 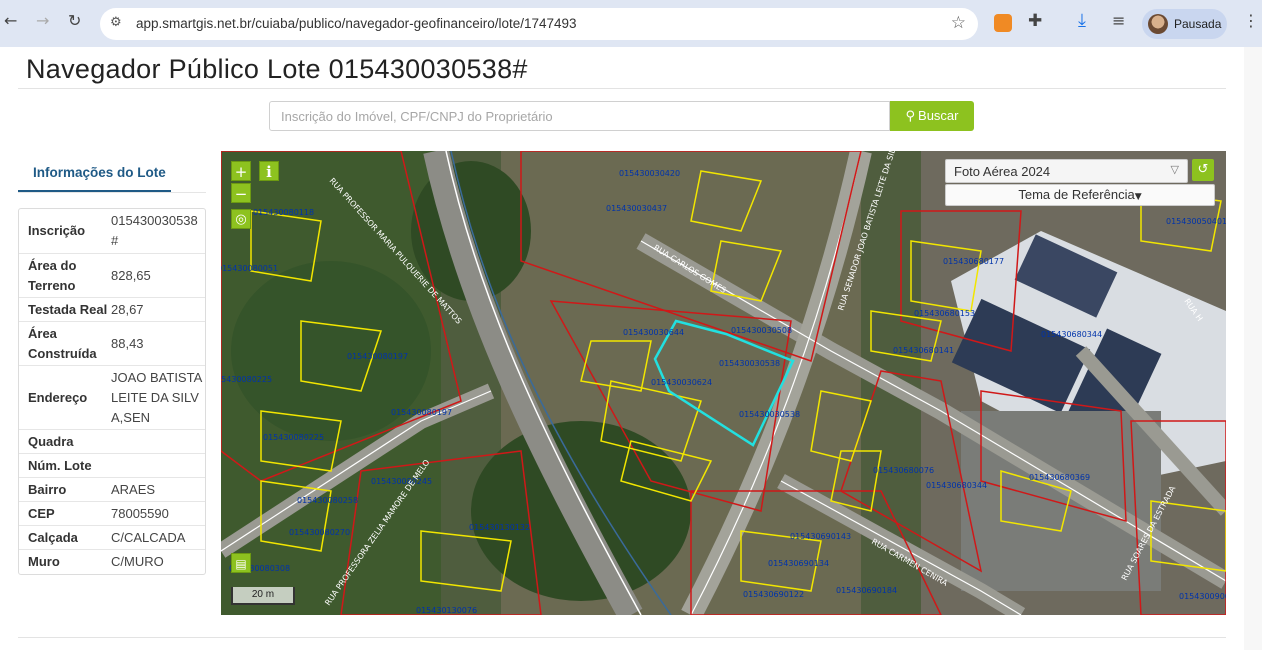 I want to click on row-label: Testada Real, so click(x=68, y=309).